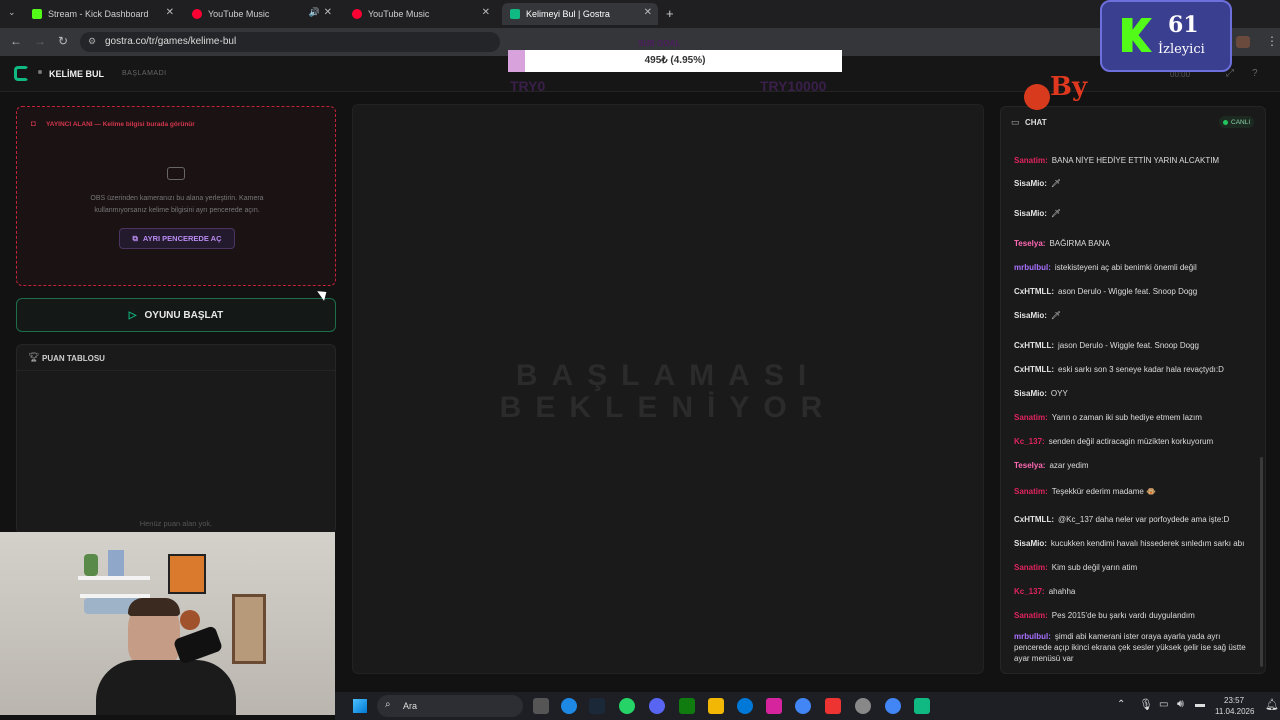 The height and width of the screenshot is (720, 1280). What do you see at coordinates (171, 41) in the screenshot?
I see `url-text: gostra.co/tr/games/kelime-bul` at bounding box center [171, 41].